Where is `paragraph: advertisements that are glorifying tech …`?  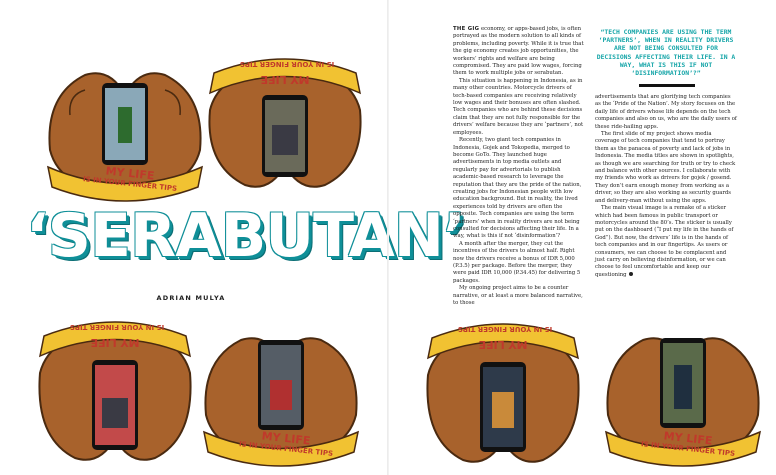 paragraph: advertisements that are glorifying tech … is located at coordinates (666, 112).